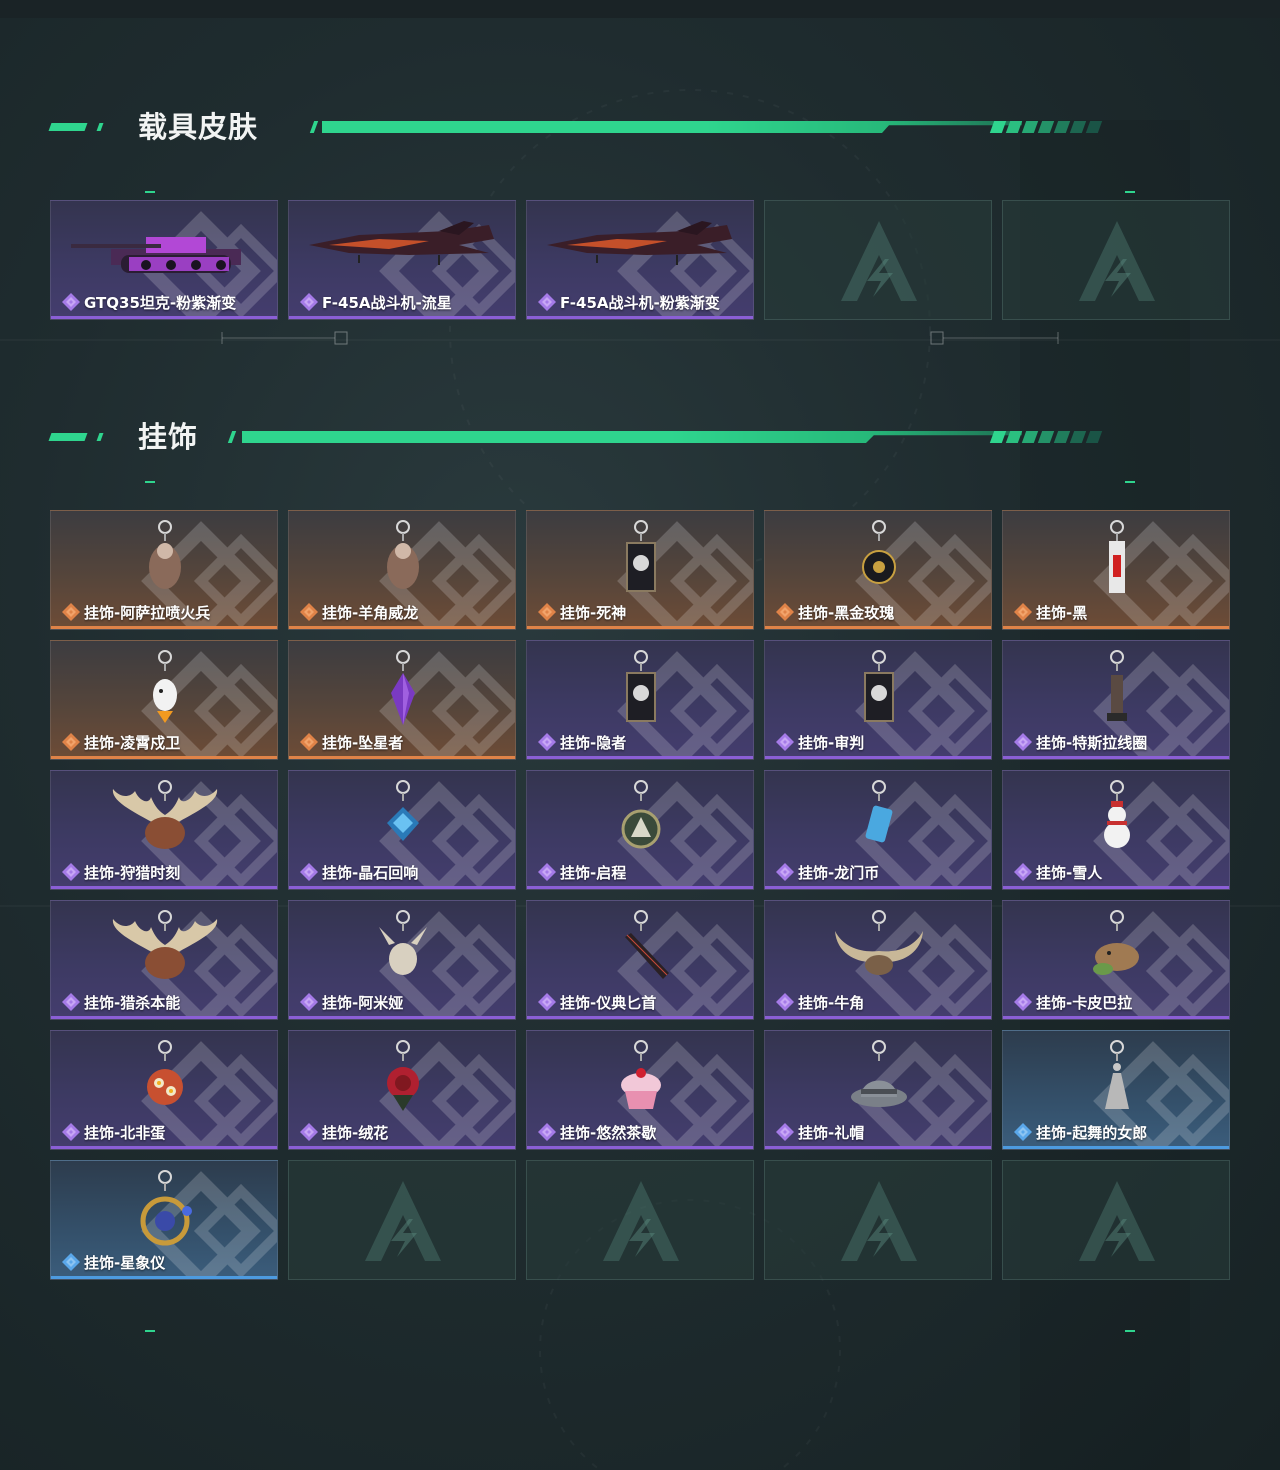  What do you see at coordinates (1116, 960) in the screenshot?
I see `item-card: 挂饰-卡皮巴拉` at bounding box center [1116, 960].